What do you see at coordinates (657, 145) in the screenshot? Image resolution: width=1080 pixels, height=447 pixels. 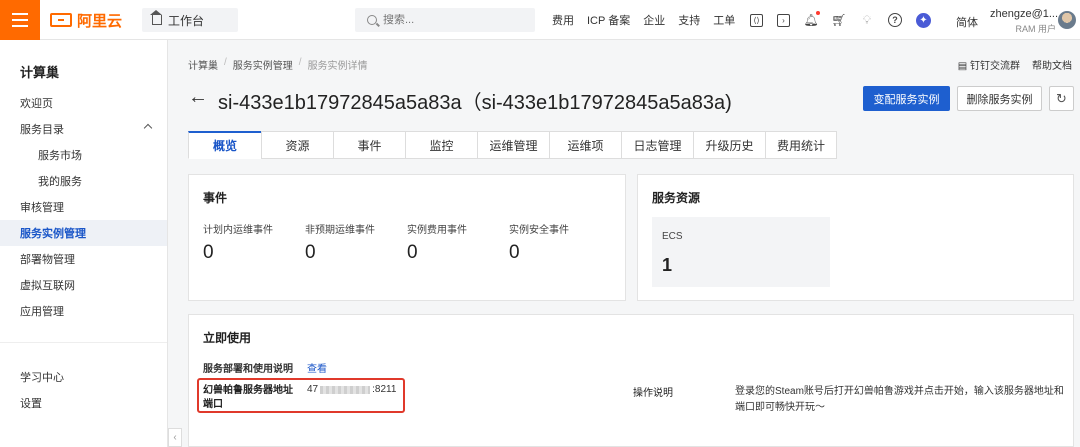 I see `tab-logs: 日志管理` at bounding box center [657, 145].